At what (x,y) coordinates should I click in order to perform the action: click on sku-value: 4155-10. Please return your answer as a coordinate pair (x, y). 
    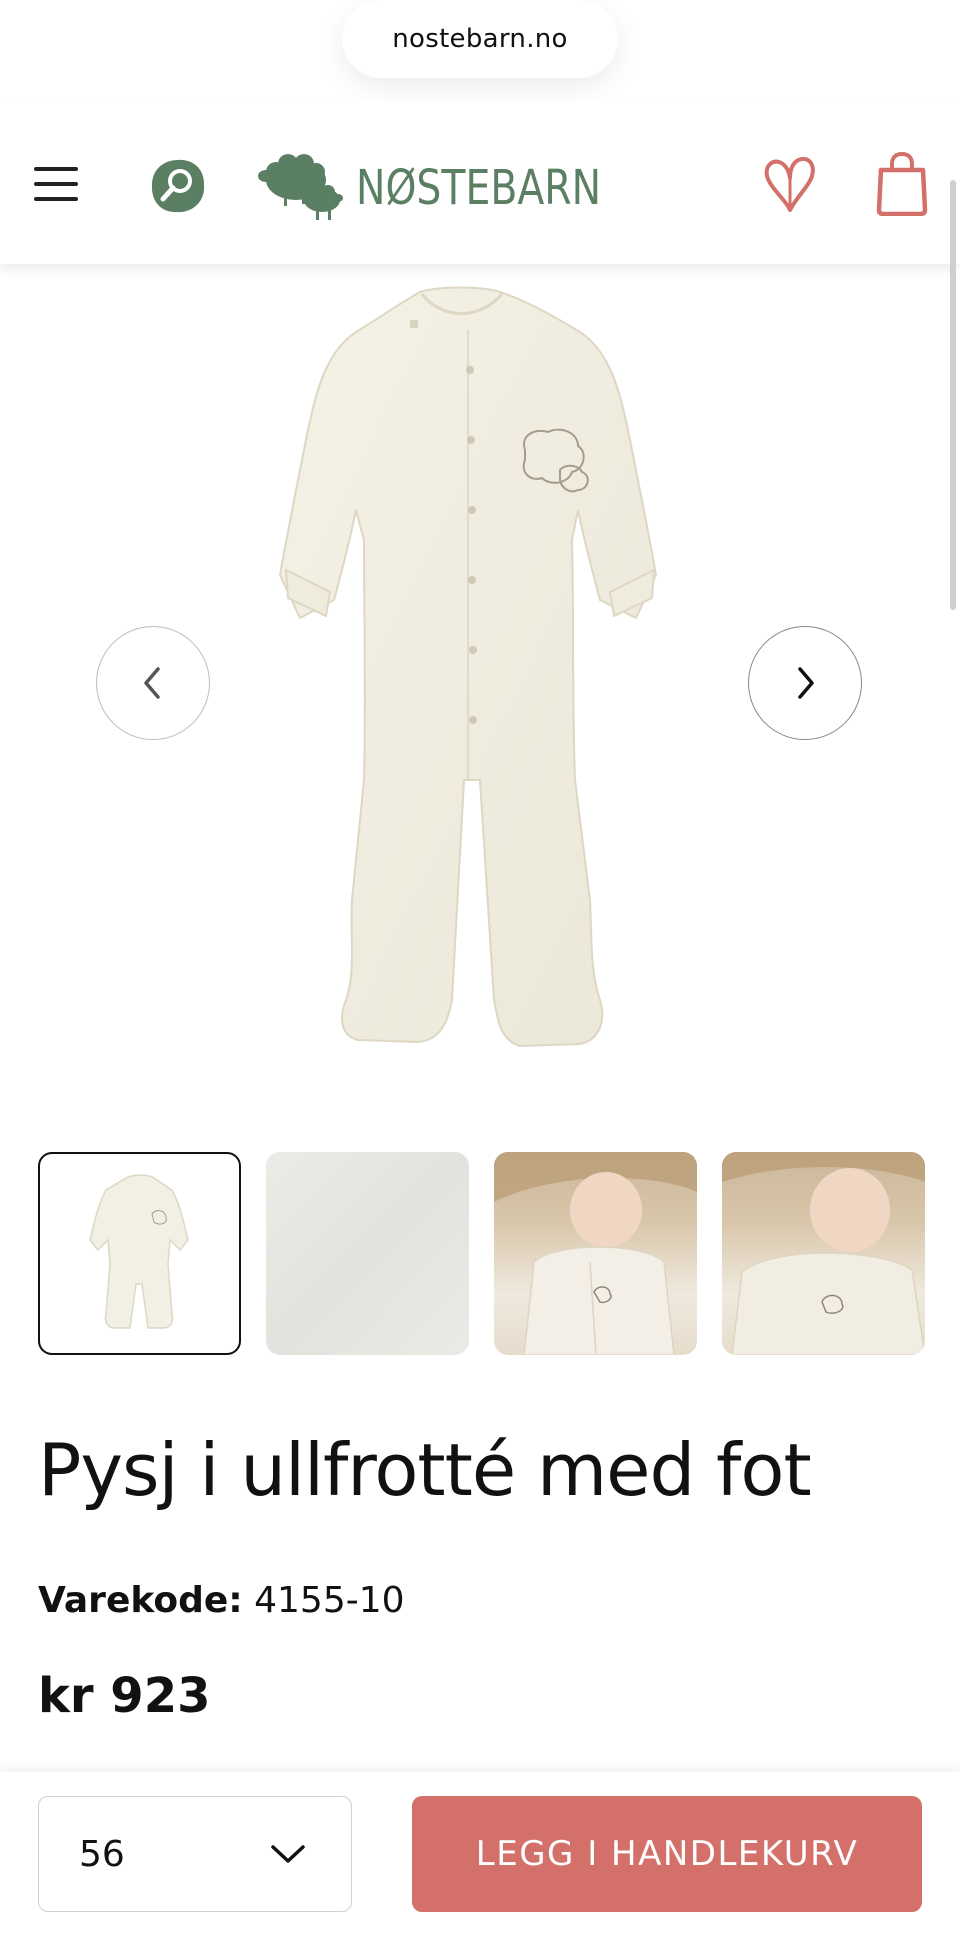
    Looking at the image, I should click on (329, 1600).